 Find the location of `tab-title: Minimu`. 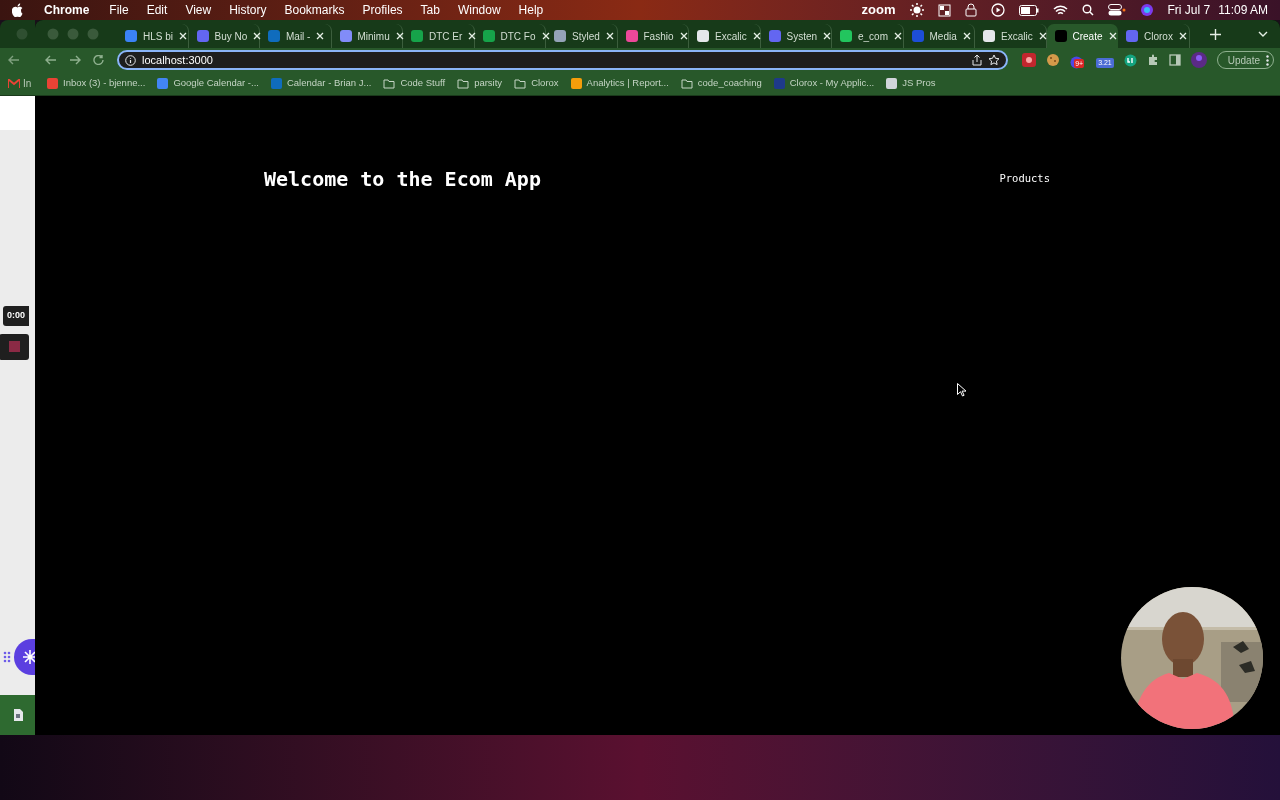

tab-title: Minimu is located at coordinates (373, 36).